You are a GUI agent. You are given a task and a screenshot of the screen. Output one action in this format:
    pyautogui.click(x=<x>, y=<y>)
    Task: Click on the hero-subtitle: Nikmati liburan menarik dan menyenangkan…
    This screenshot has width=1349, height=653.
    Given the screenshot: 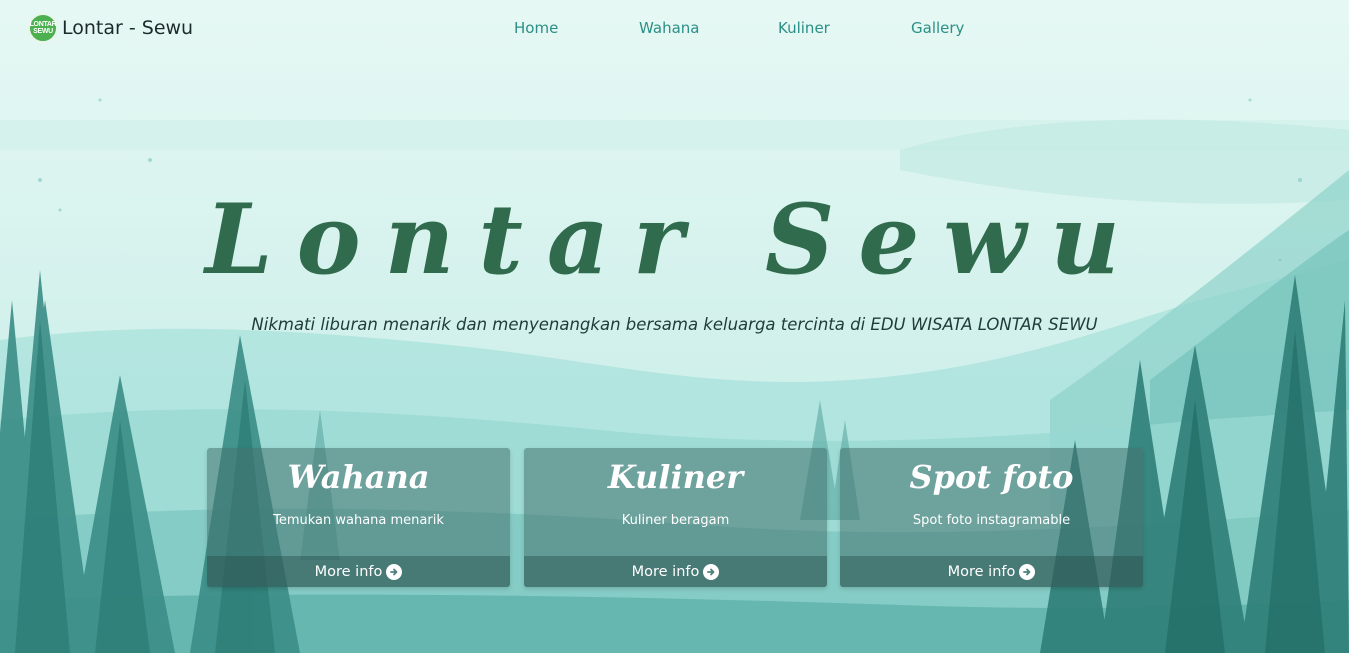 What is the action you would take?
    pyautogui.click(x=674, y=324)
    